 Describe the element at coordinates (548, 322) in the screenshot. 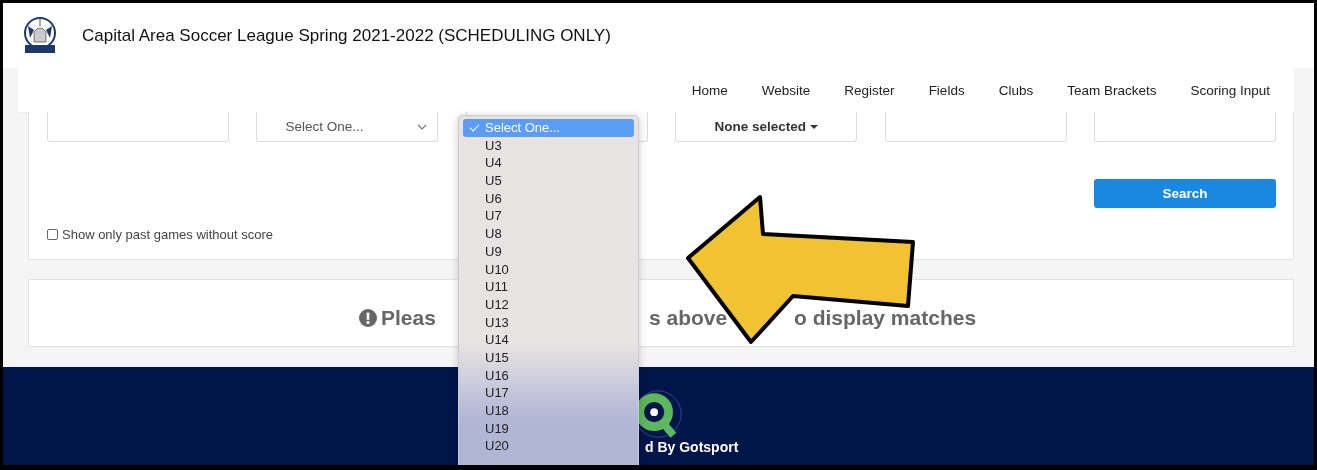

I see `dropdown-option: U13` at that location.